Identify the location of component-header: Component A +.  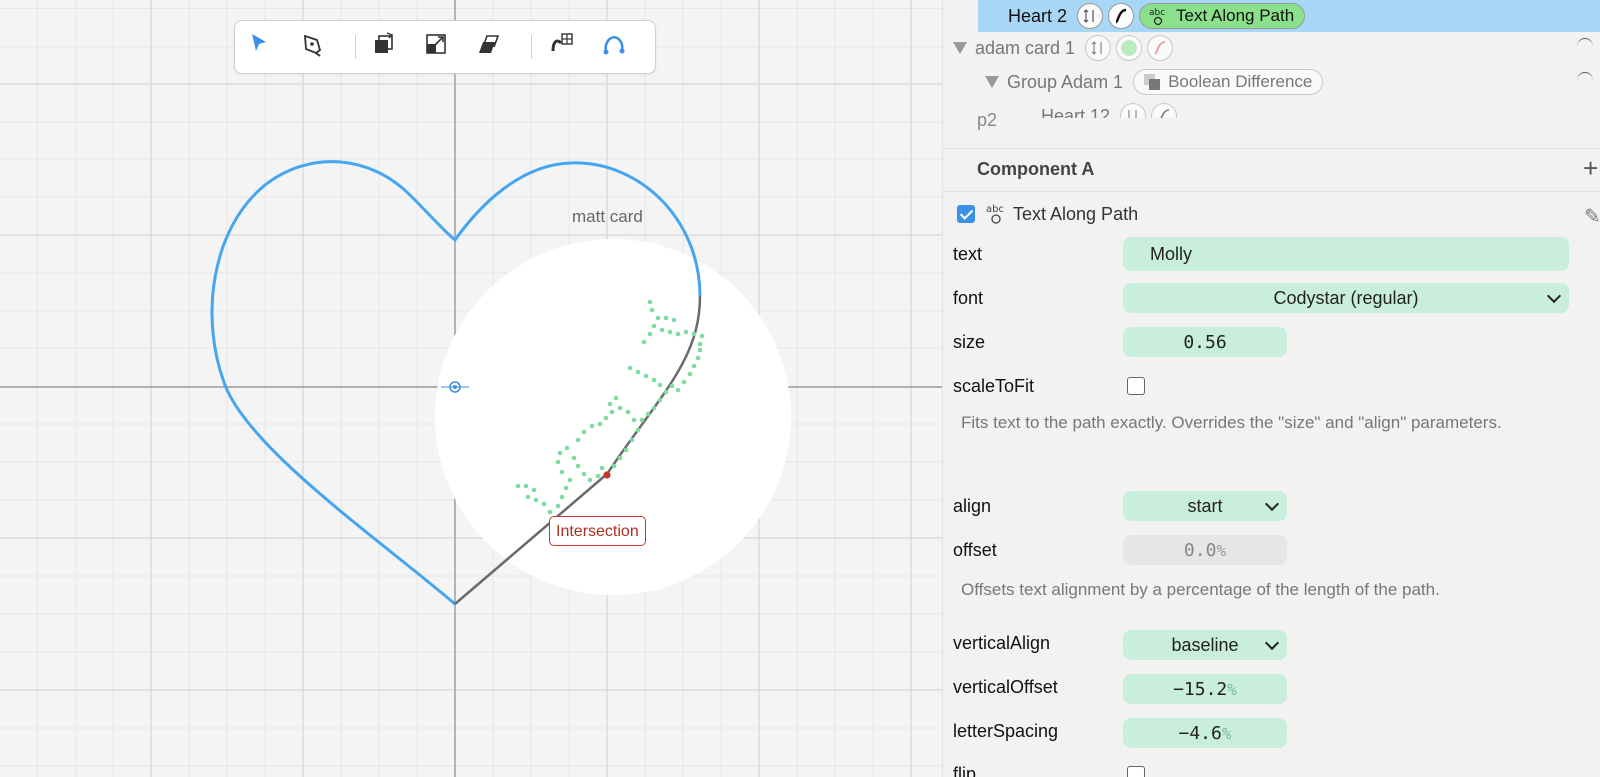
(1271, 170).